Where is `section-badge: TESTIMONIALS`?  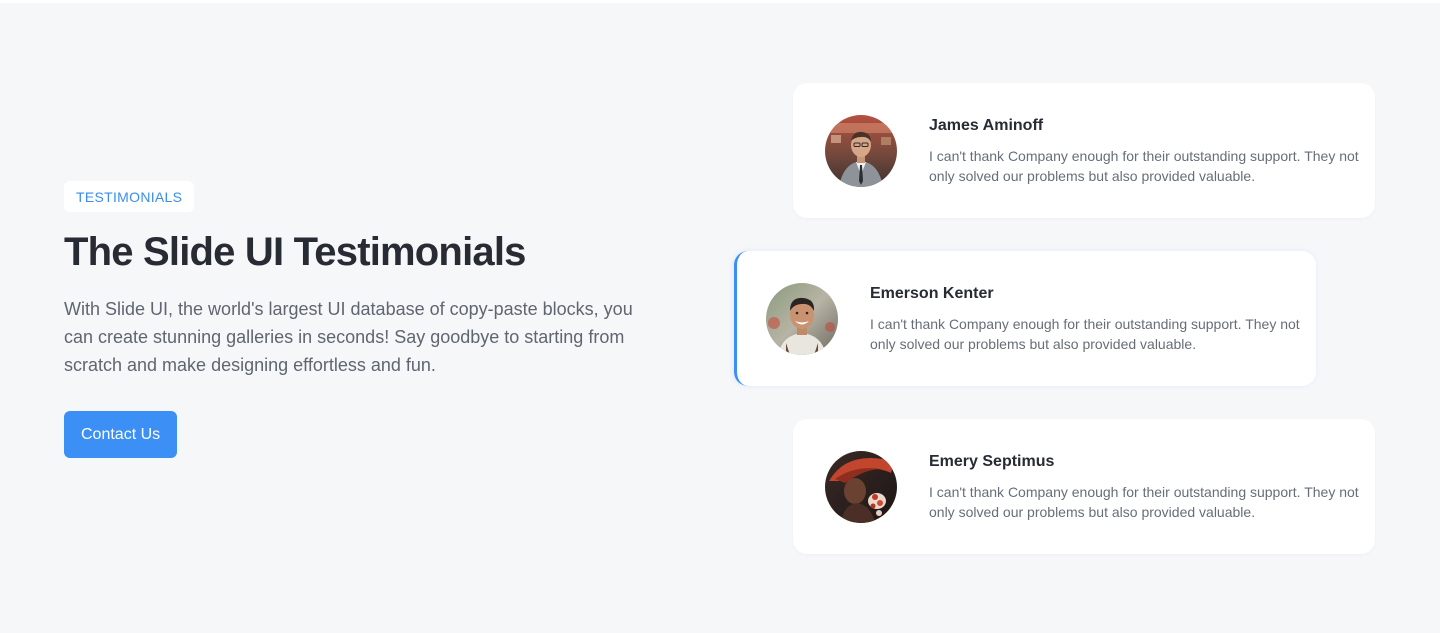 section-badge: TESTIMONIALS is located at coordinates (129, 196).